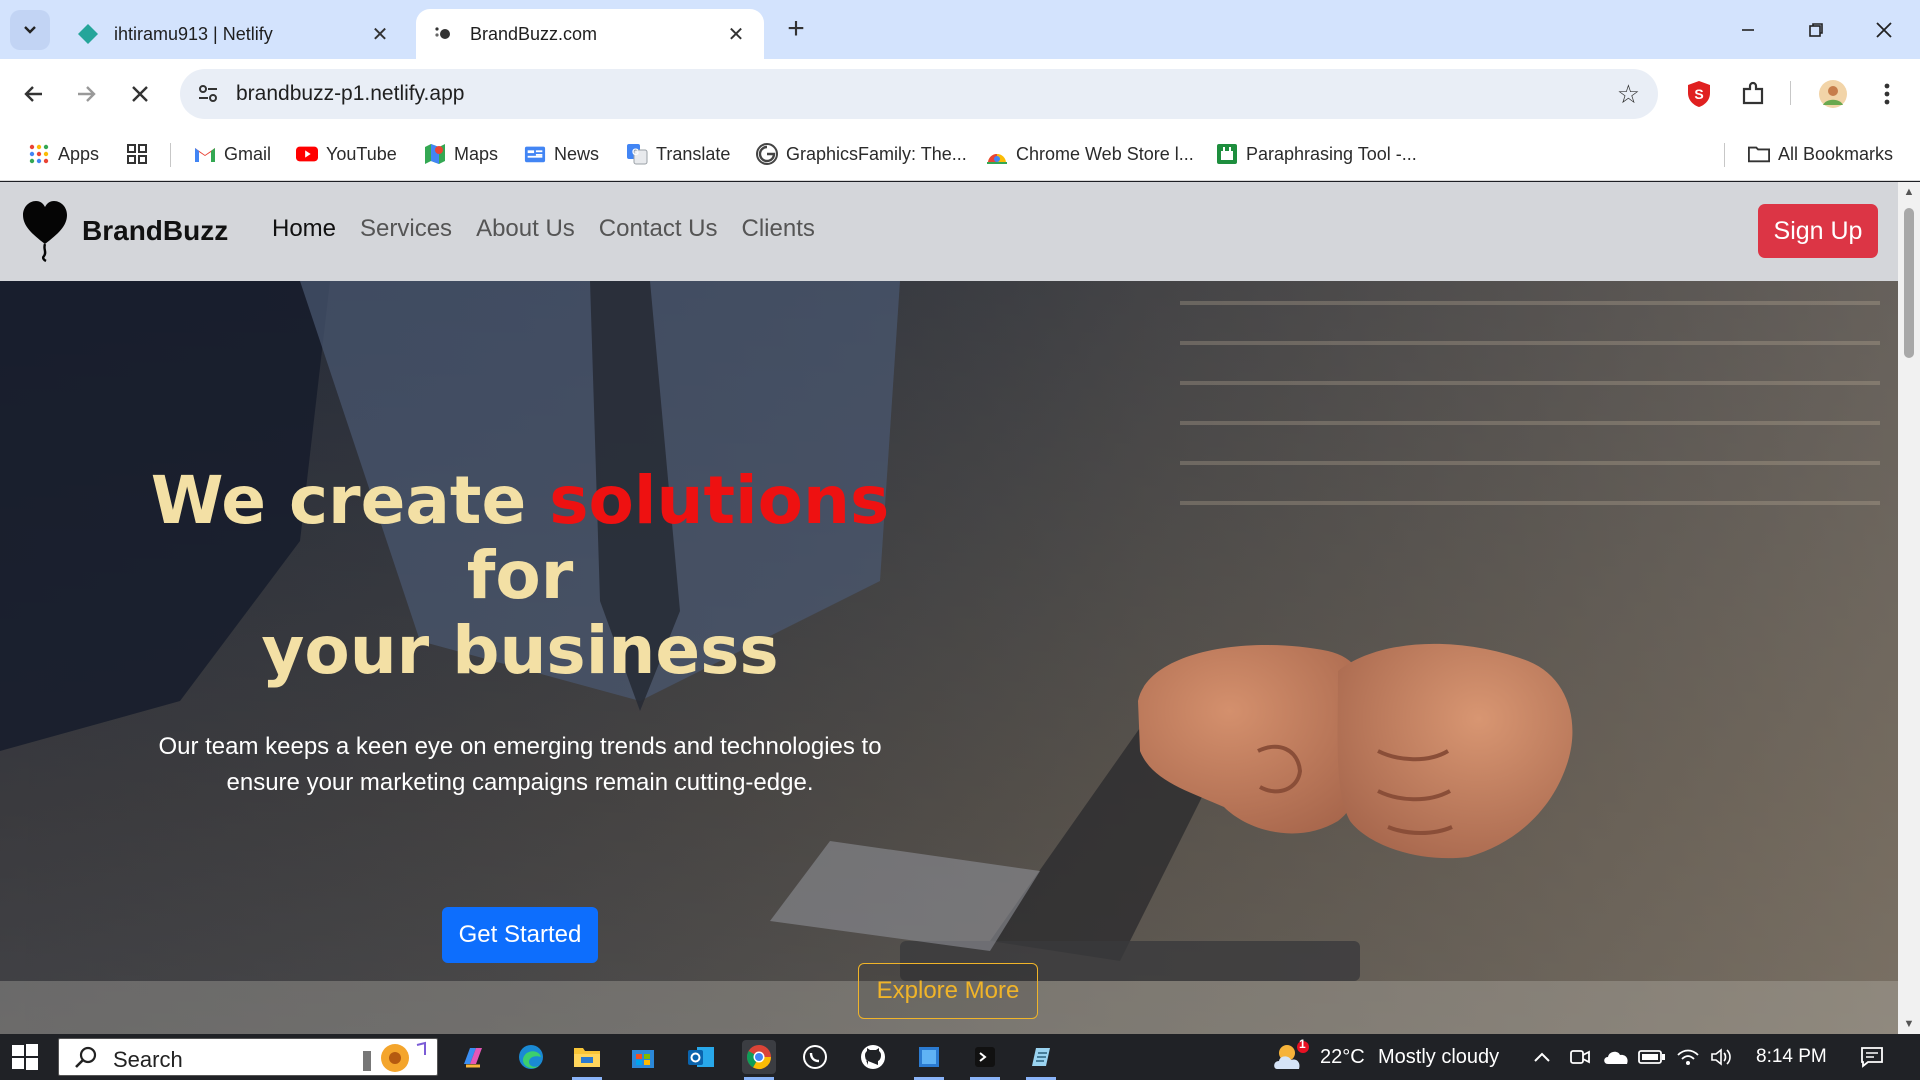  What do you see at coordinates (531, 1057) in the screenshot?
I see `edge-icon` at bounding box center [531, 1057].